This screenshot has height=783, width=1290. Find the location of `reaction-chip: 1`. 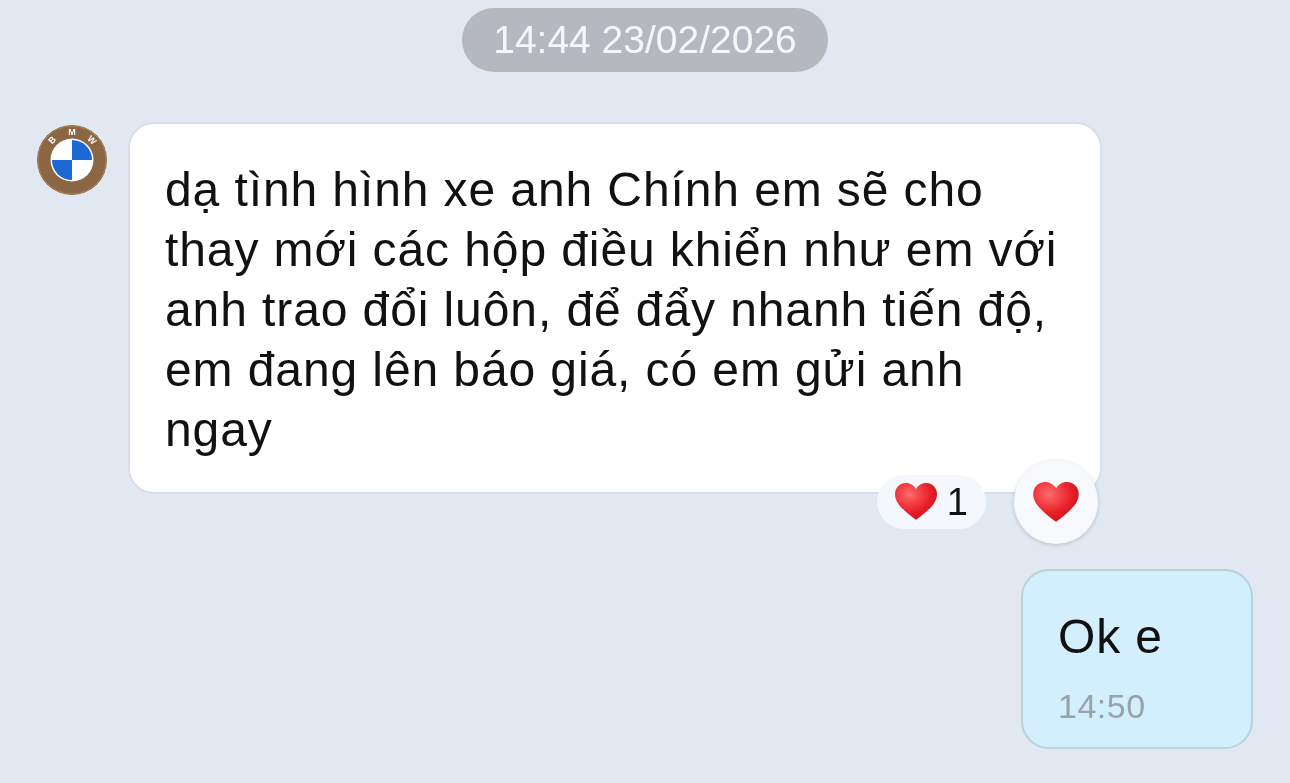

reaction-chip: 1 is located at coordinates (931, 502).